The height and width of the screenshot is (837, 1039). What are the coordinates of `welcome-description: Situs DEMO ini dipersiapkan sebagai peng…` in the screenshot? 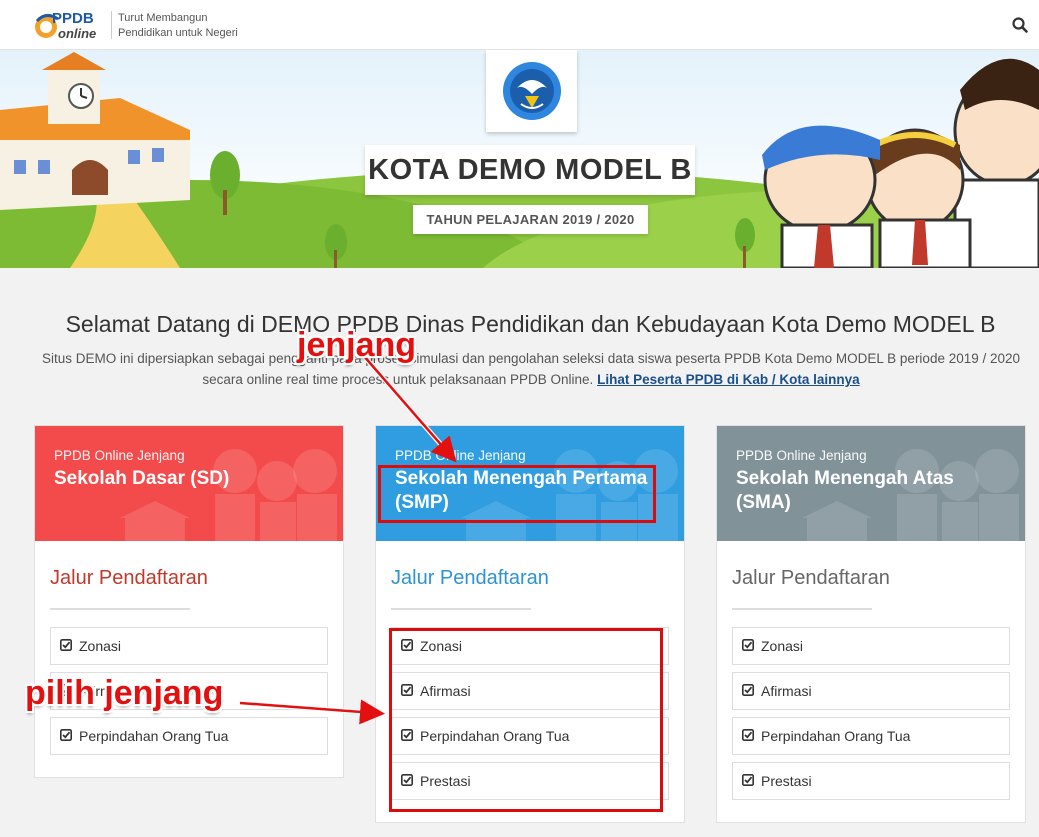 It's located at (531, 369).